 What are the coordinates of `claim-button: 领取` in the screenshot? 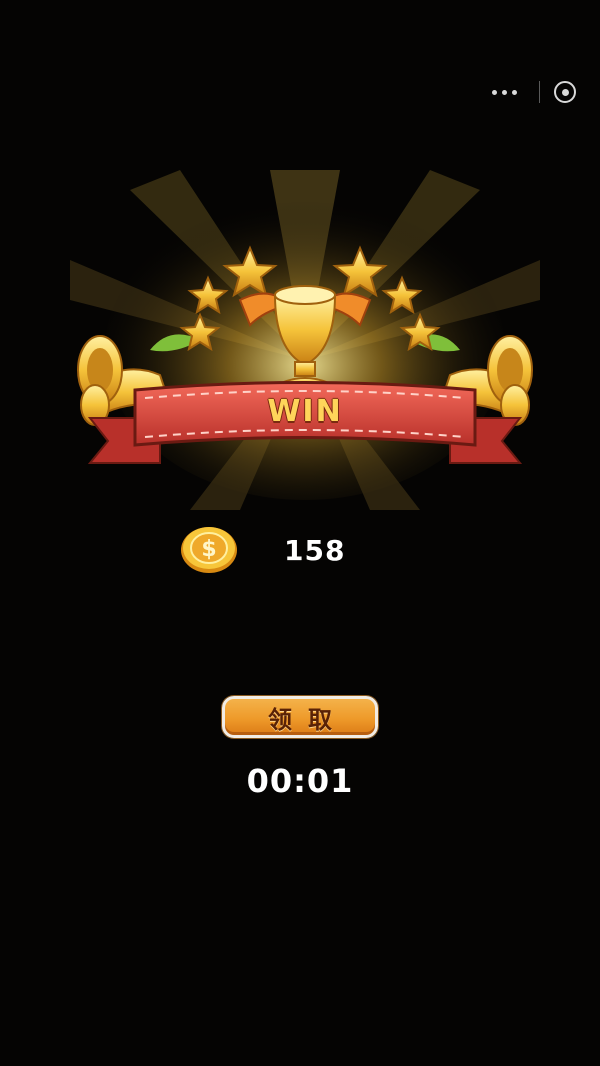 It's located at (300, 717).